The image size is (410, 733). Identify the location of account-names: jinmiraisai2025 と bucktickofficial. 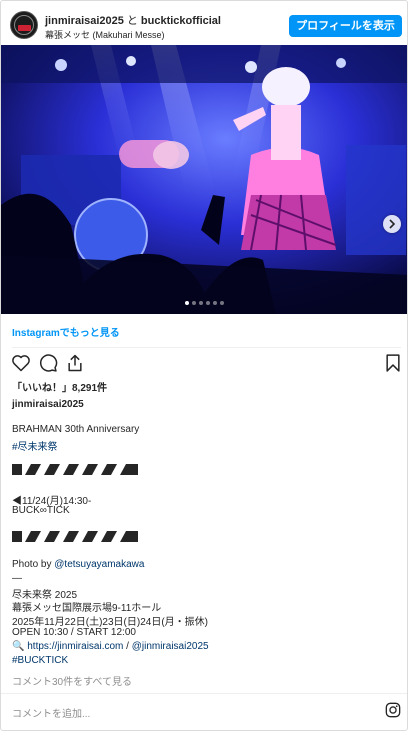
(133, 20).